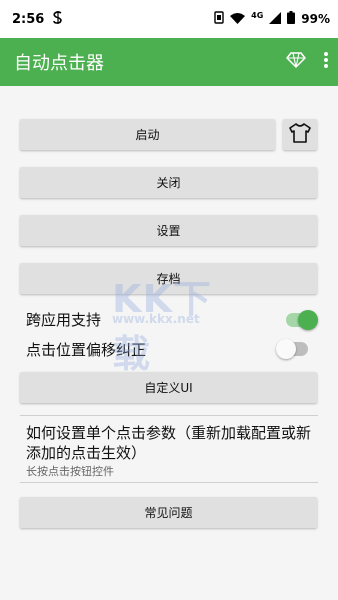 The image size is (338, 600). I want to click on help-title: 如何设置单个点击参数（重新加载配置或新添加的点击生效）, so click(169, 443).